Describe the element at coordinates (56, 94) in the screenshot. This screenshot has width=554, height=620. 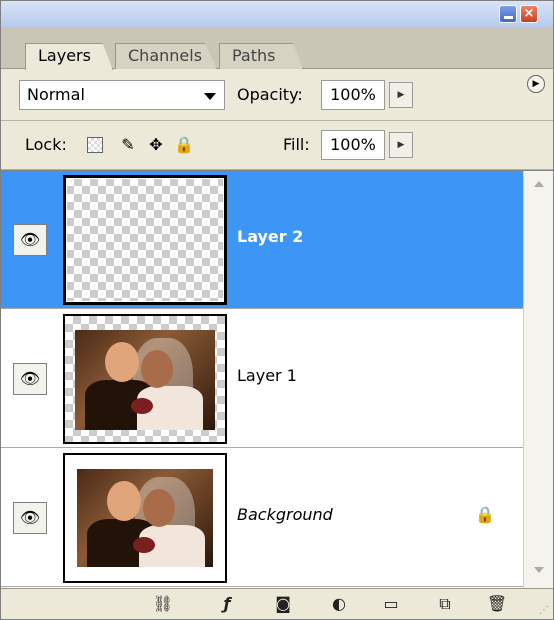
I see `blend-mode-value: Normal` at that location.